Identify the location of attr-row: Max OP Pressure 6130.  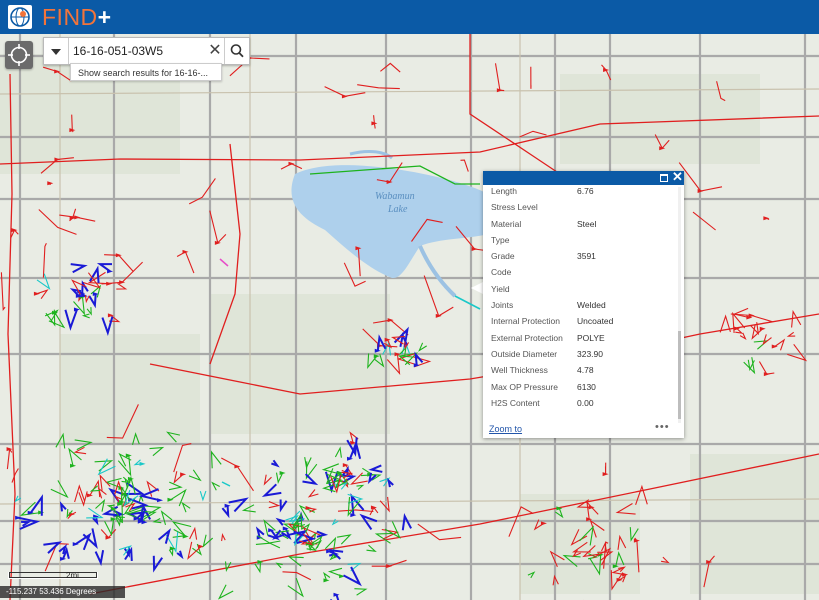
(581, 387).